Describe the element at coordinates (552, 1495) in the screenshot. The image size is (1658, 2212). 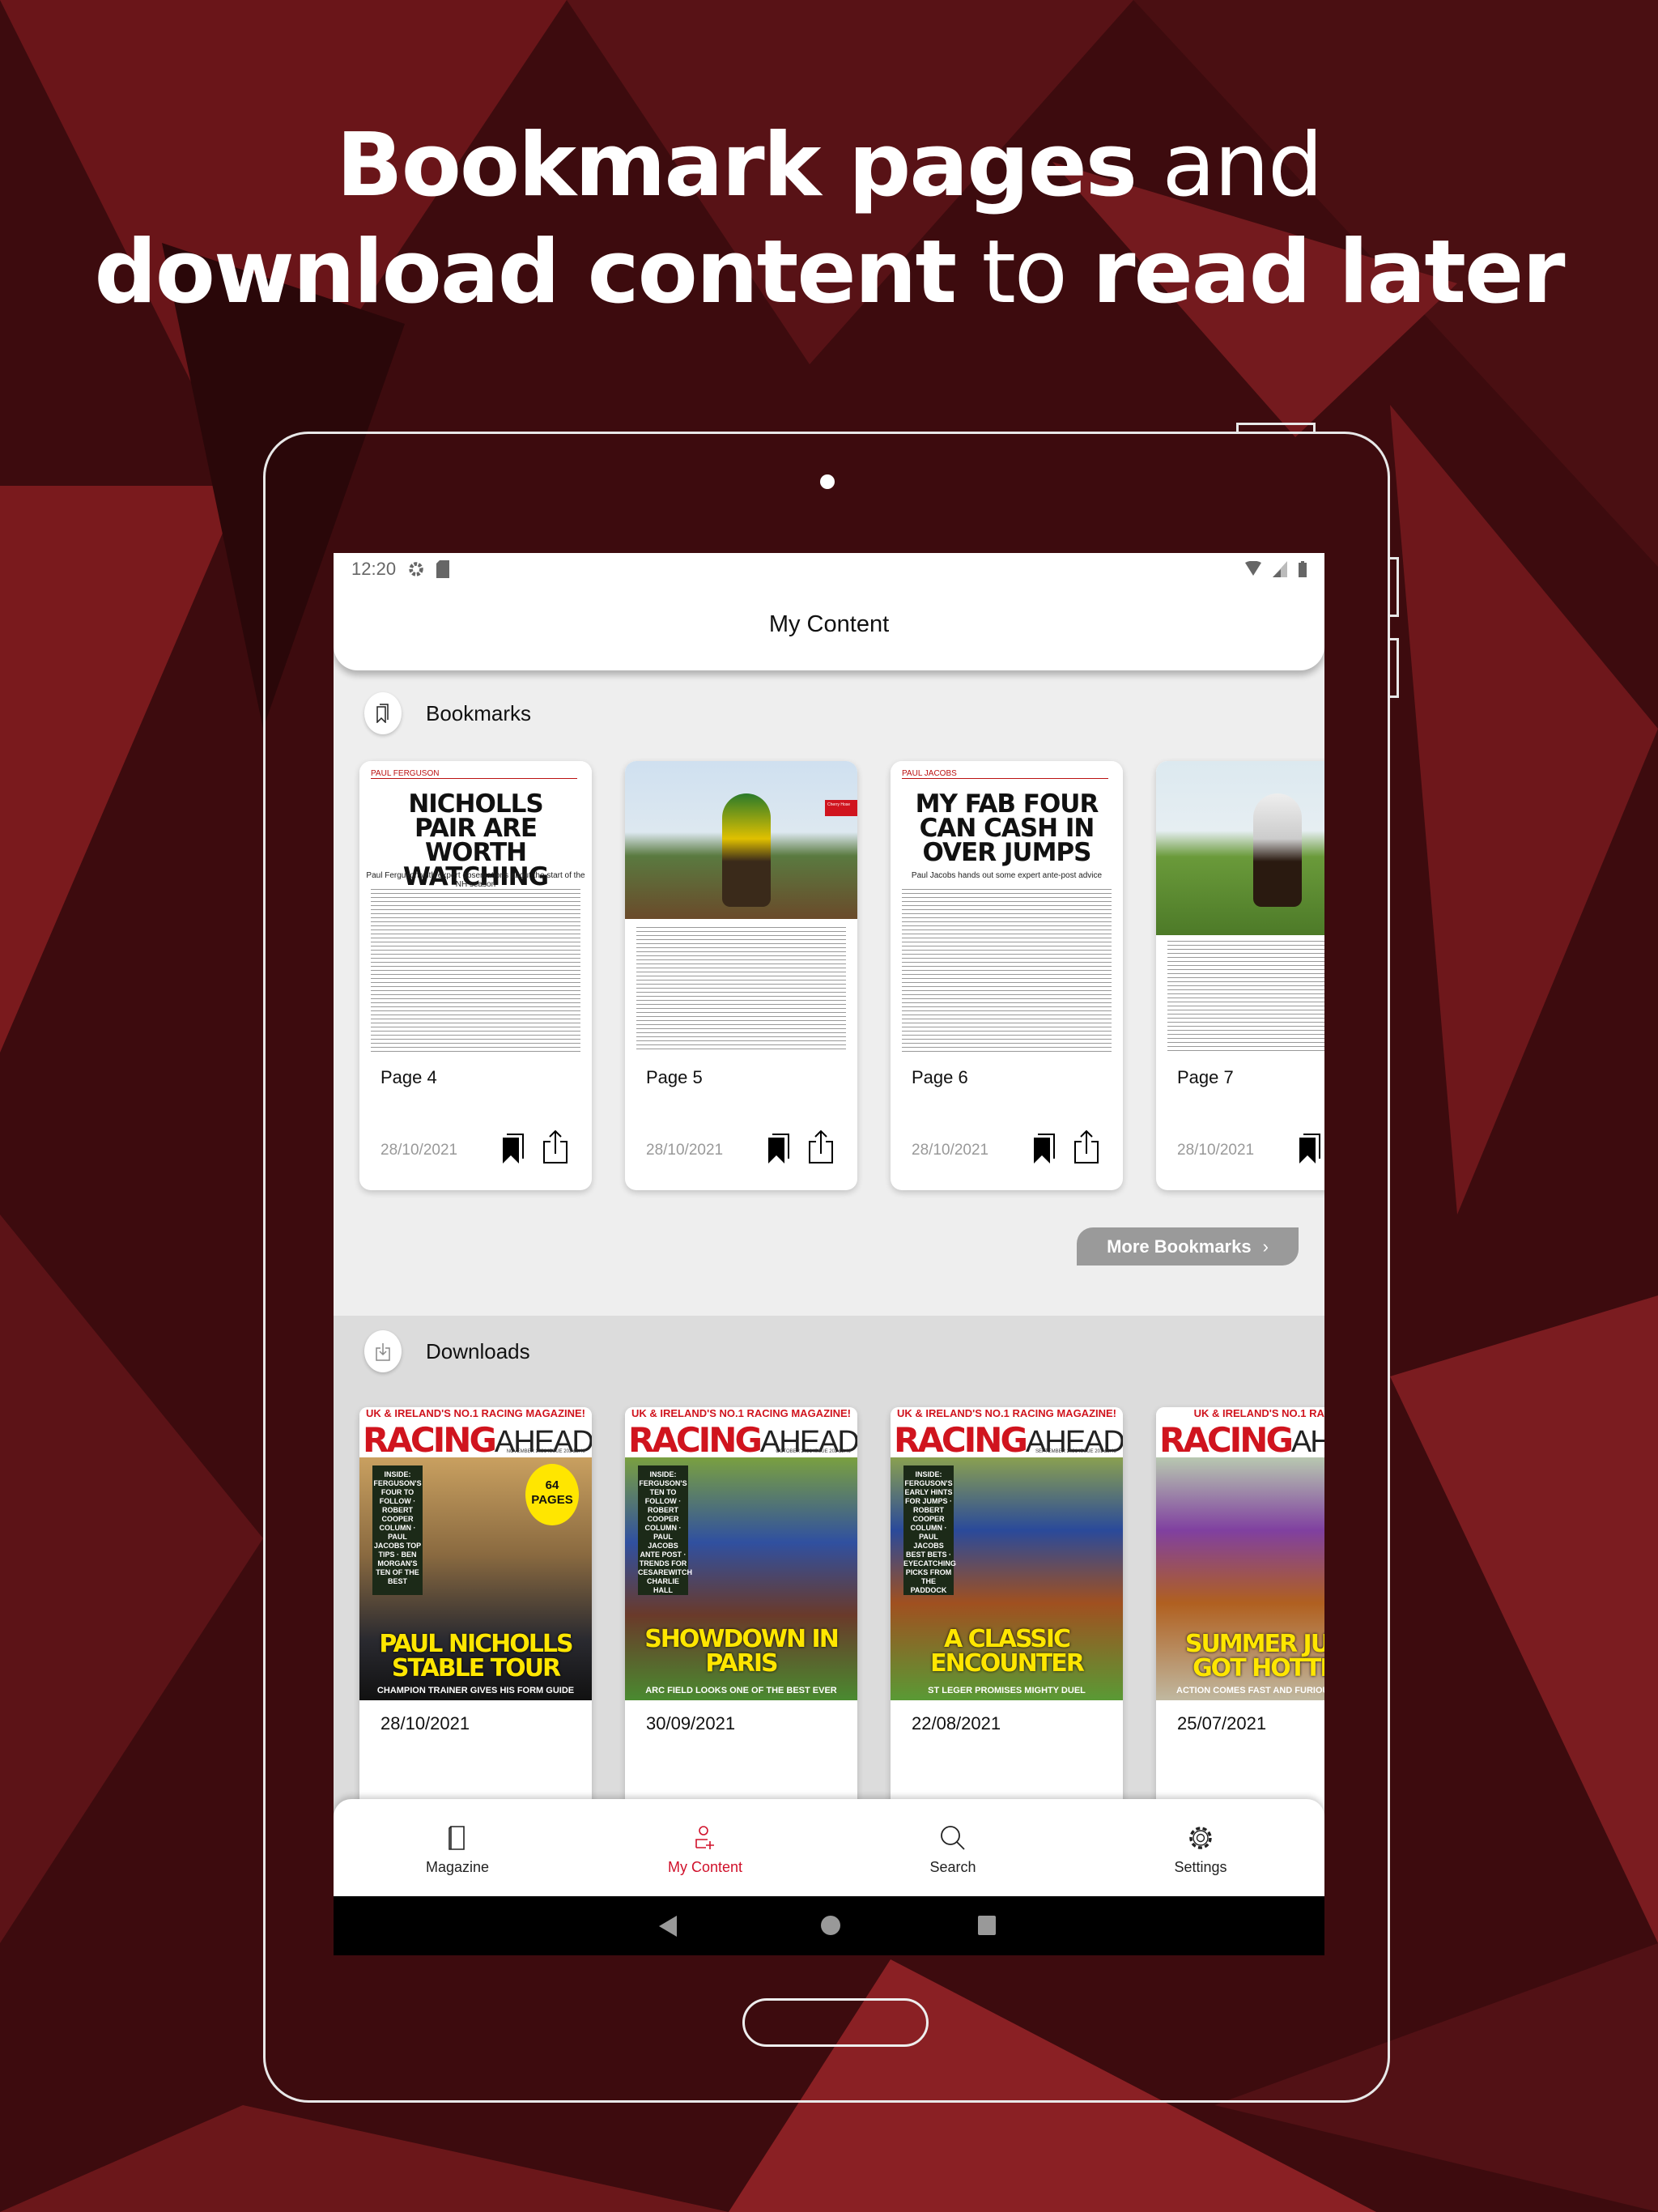
I see `cover-badge: 64 PAGES` at that location.